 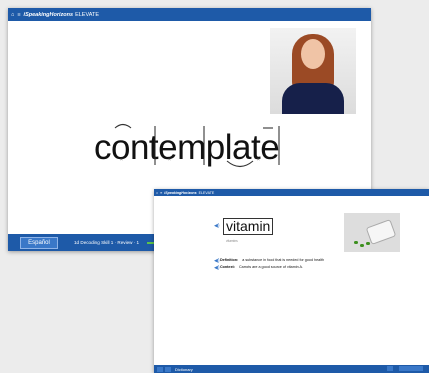 What do you see at coordinates (229, 260) in the screenshot?
I see `definition-label: Definition:` at bounding box center [229, 260].